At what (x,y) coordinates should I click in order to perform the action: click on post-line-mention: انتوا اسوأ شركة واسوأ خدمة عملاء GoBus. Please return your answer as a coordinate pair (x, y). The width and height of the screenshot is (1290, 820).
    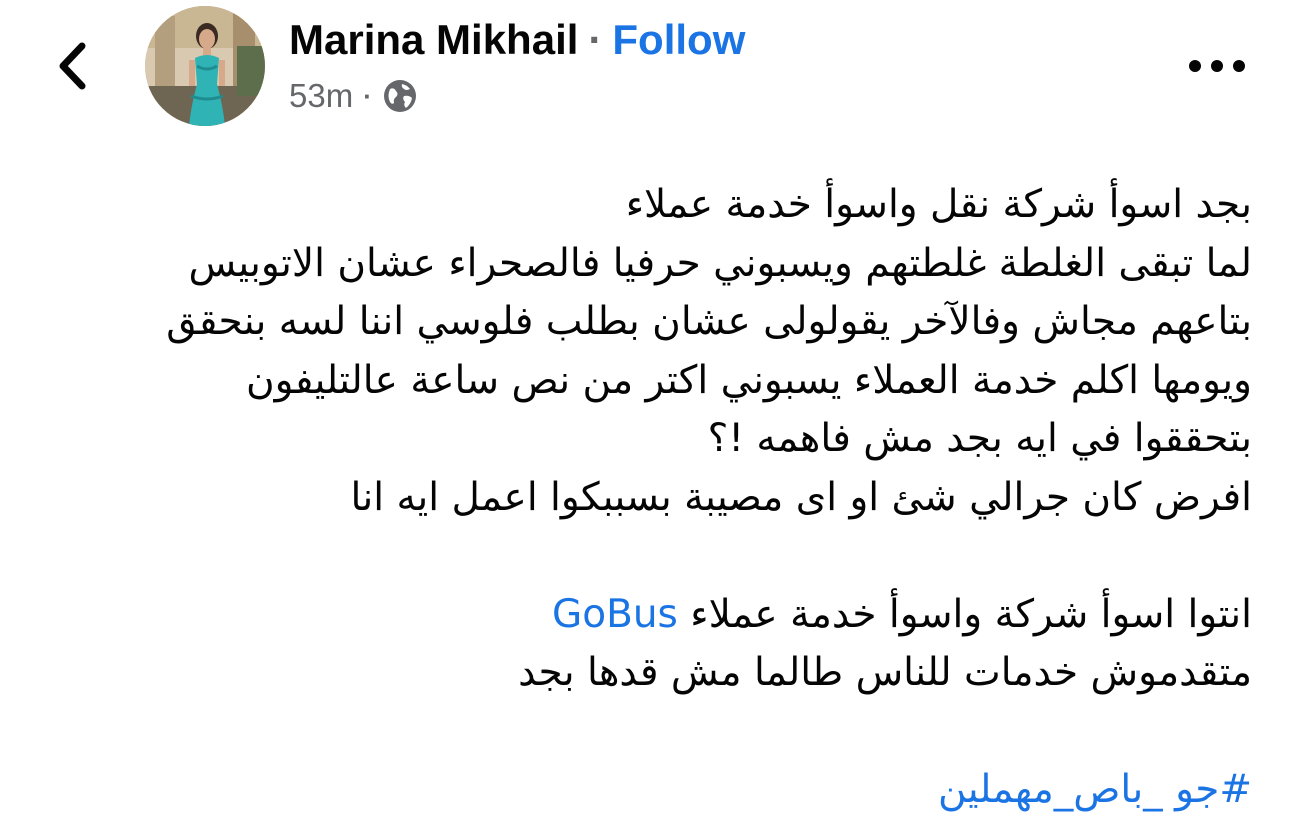
    Looking at the image, I should click on (656, 615).